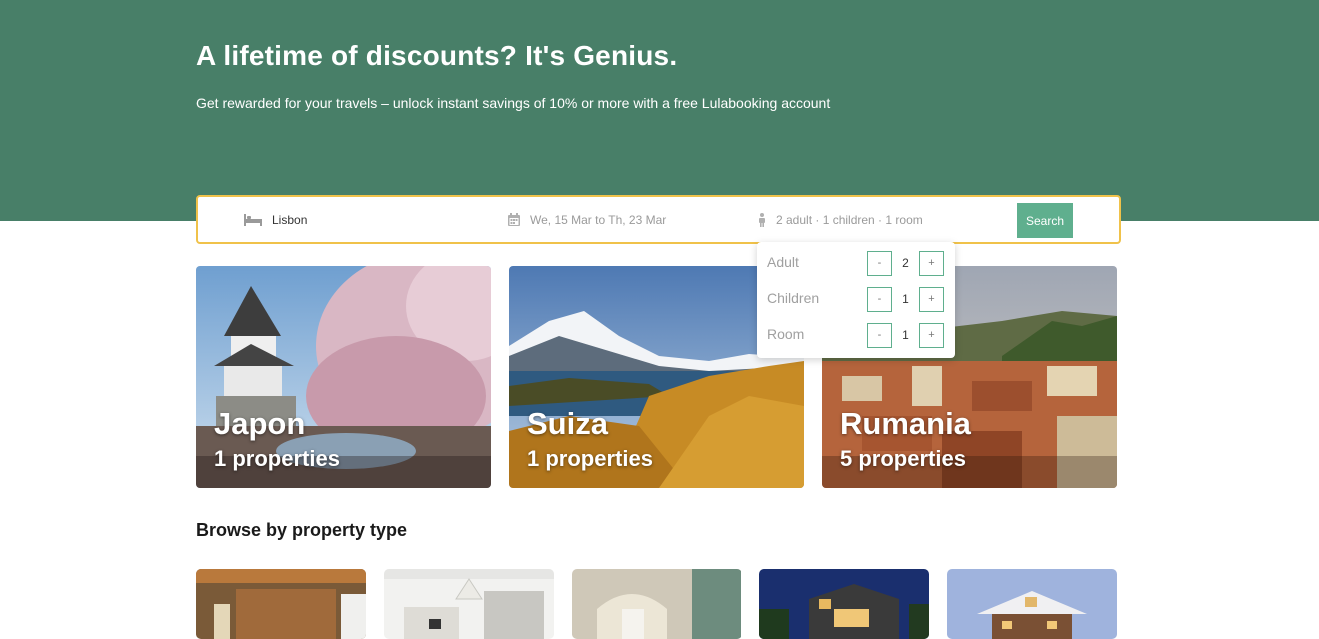 Image resolution: width=1319 pixels, height=639 pixels. Describe the element at coordinates (905, 263) in the screenshot. I see `adult-count: 2` at that location.